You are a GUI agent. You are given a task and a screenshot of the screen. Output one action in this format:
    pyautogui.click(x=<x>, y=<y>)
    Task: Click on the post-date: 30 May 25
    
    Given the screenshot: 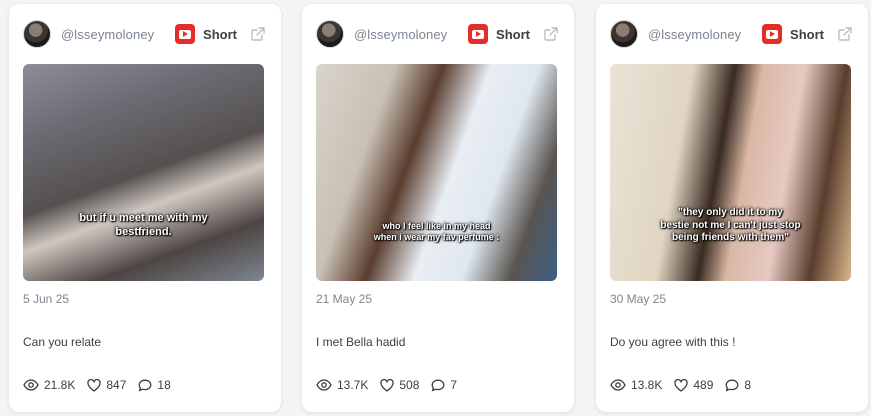 What is the action you would take?
    pyautogui.click(x=638, y=299)
    